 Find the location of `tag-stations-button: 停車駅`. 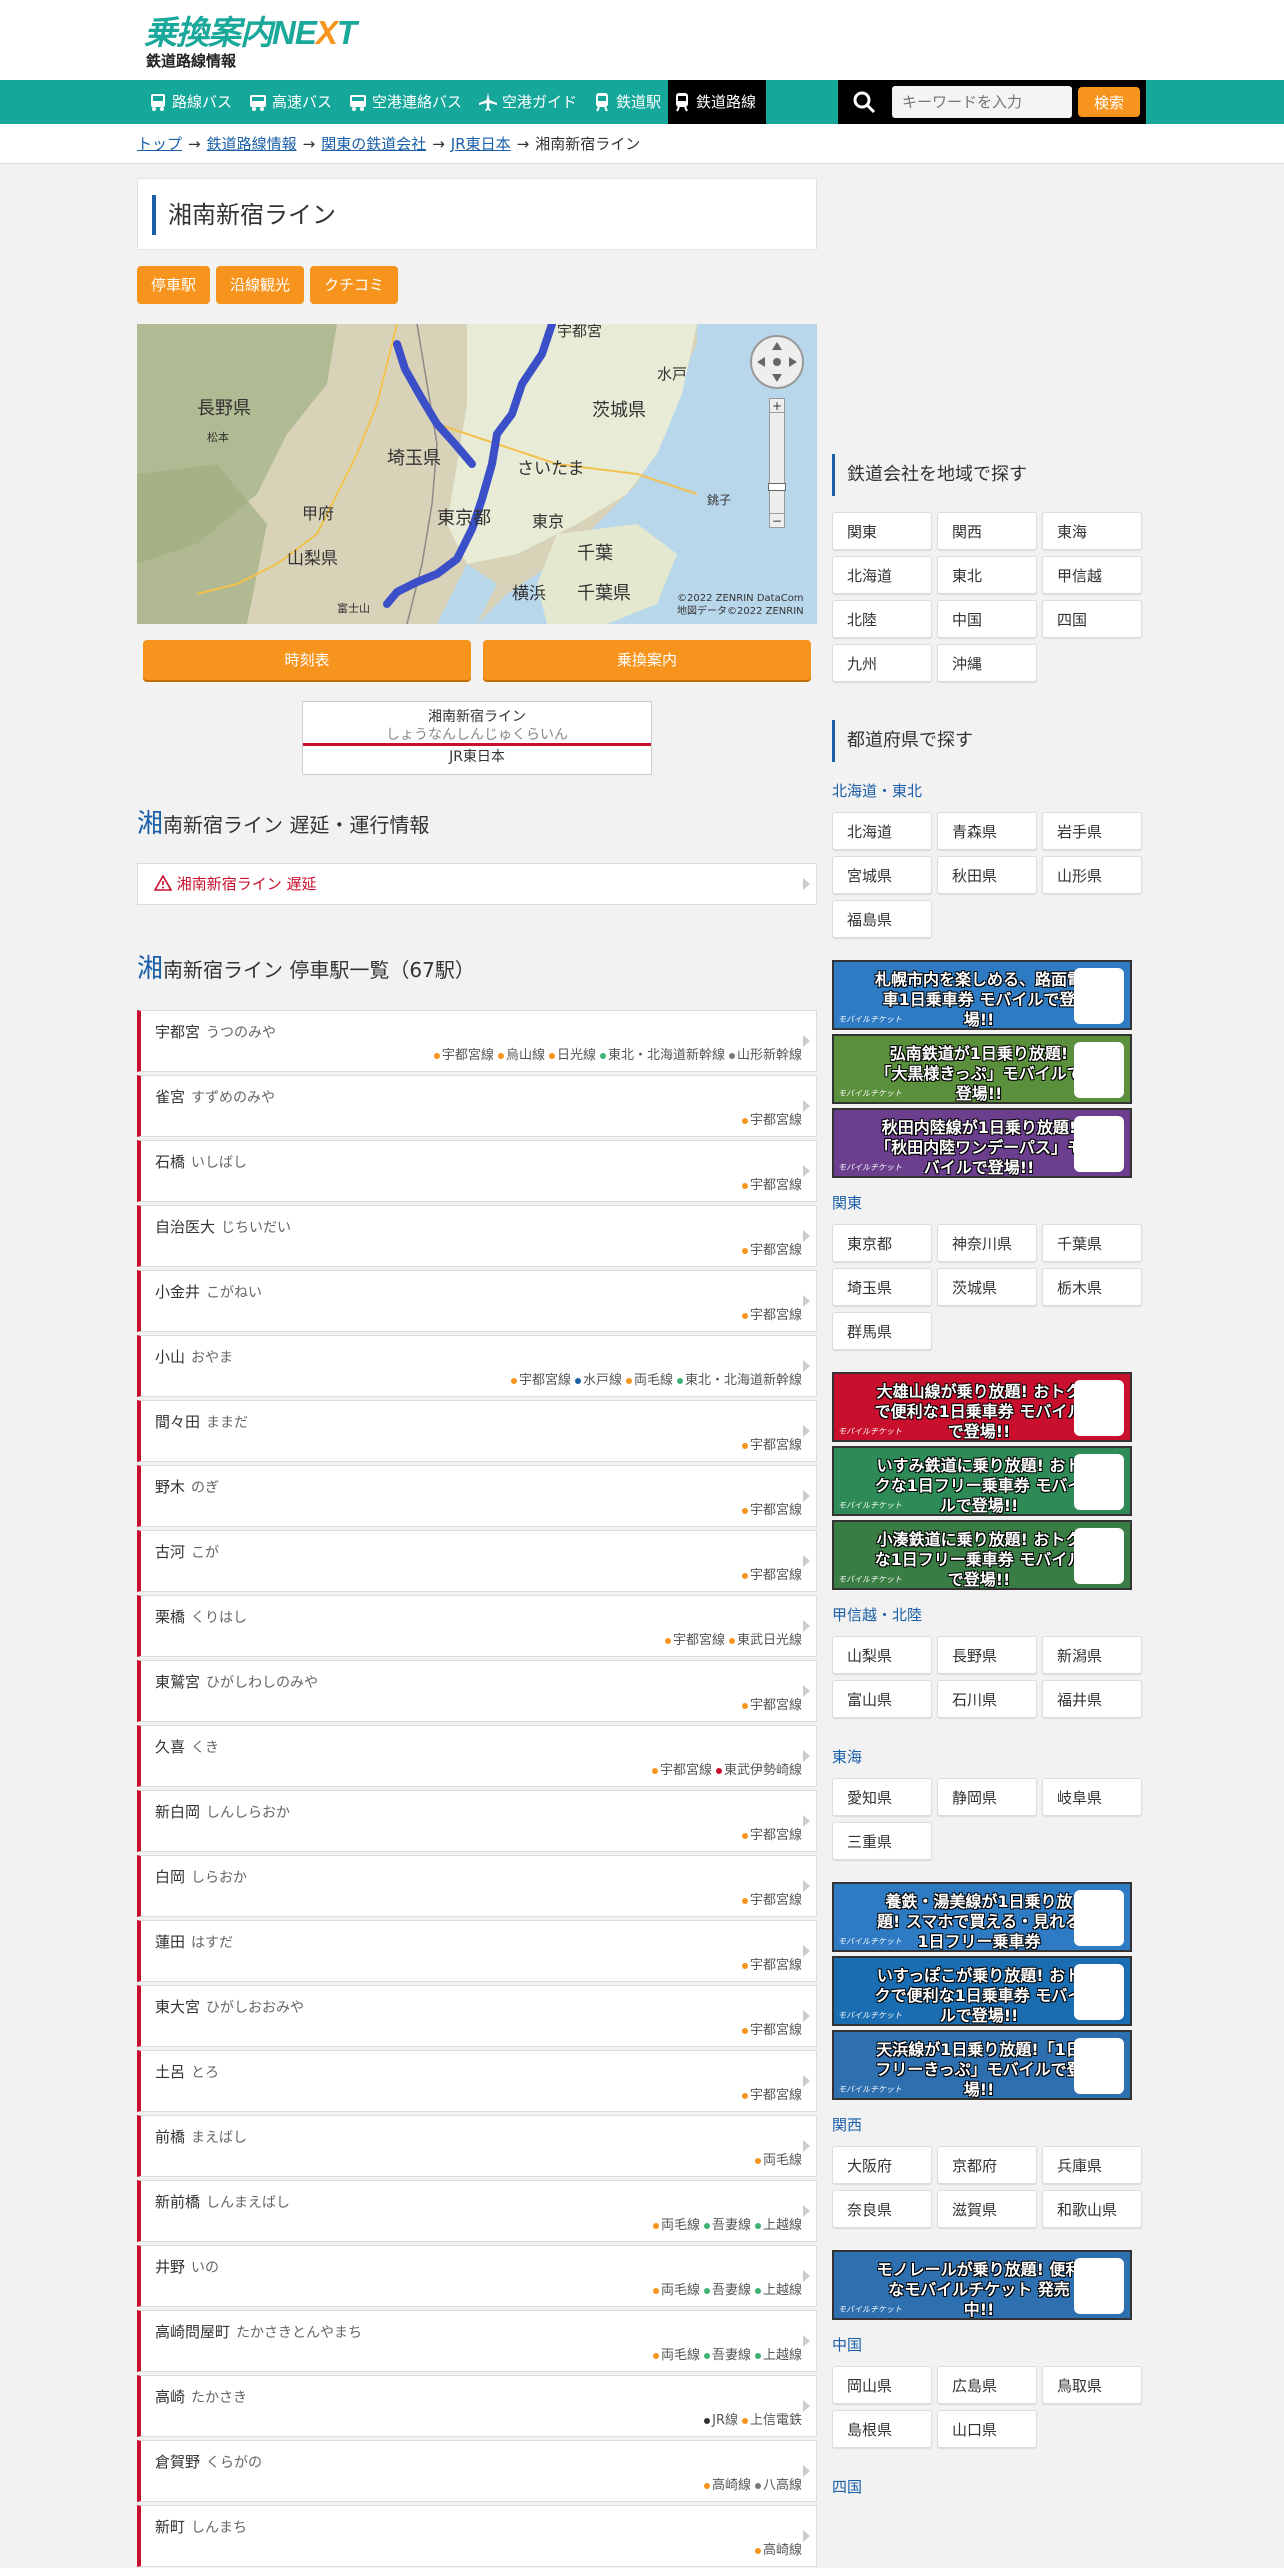

tag-stations-button: 停車駅 is located at coordinates (174, 285).